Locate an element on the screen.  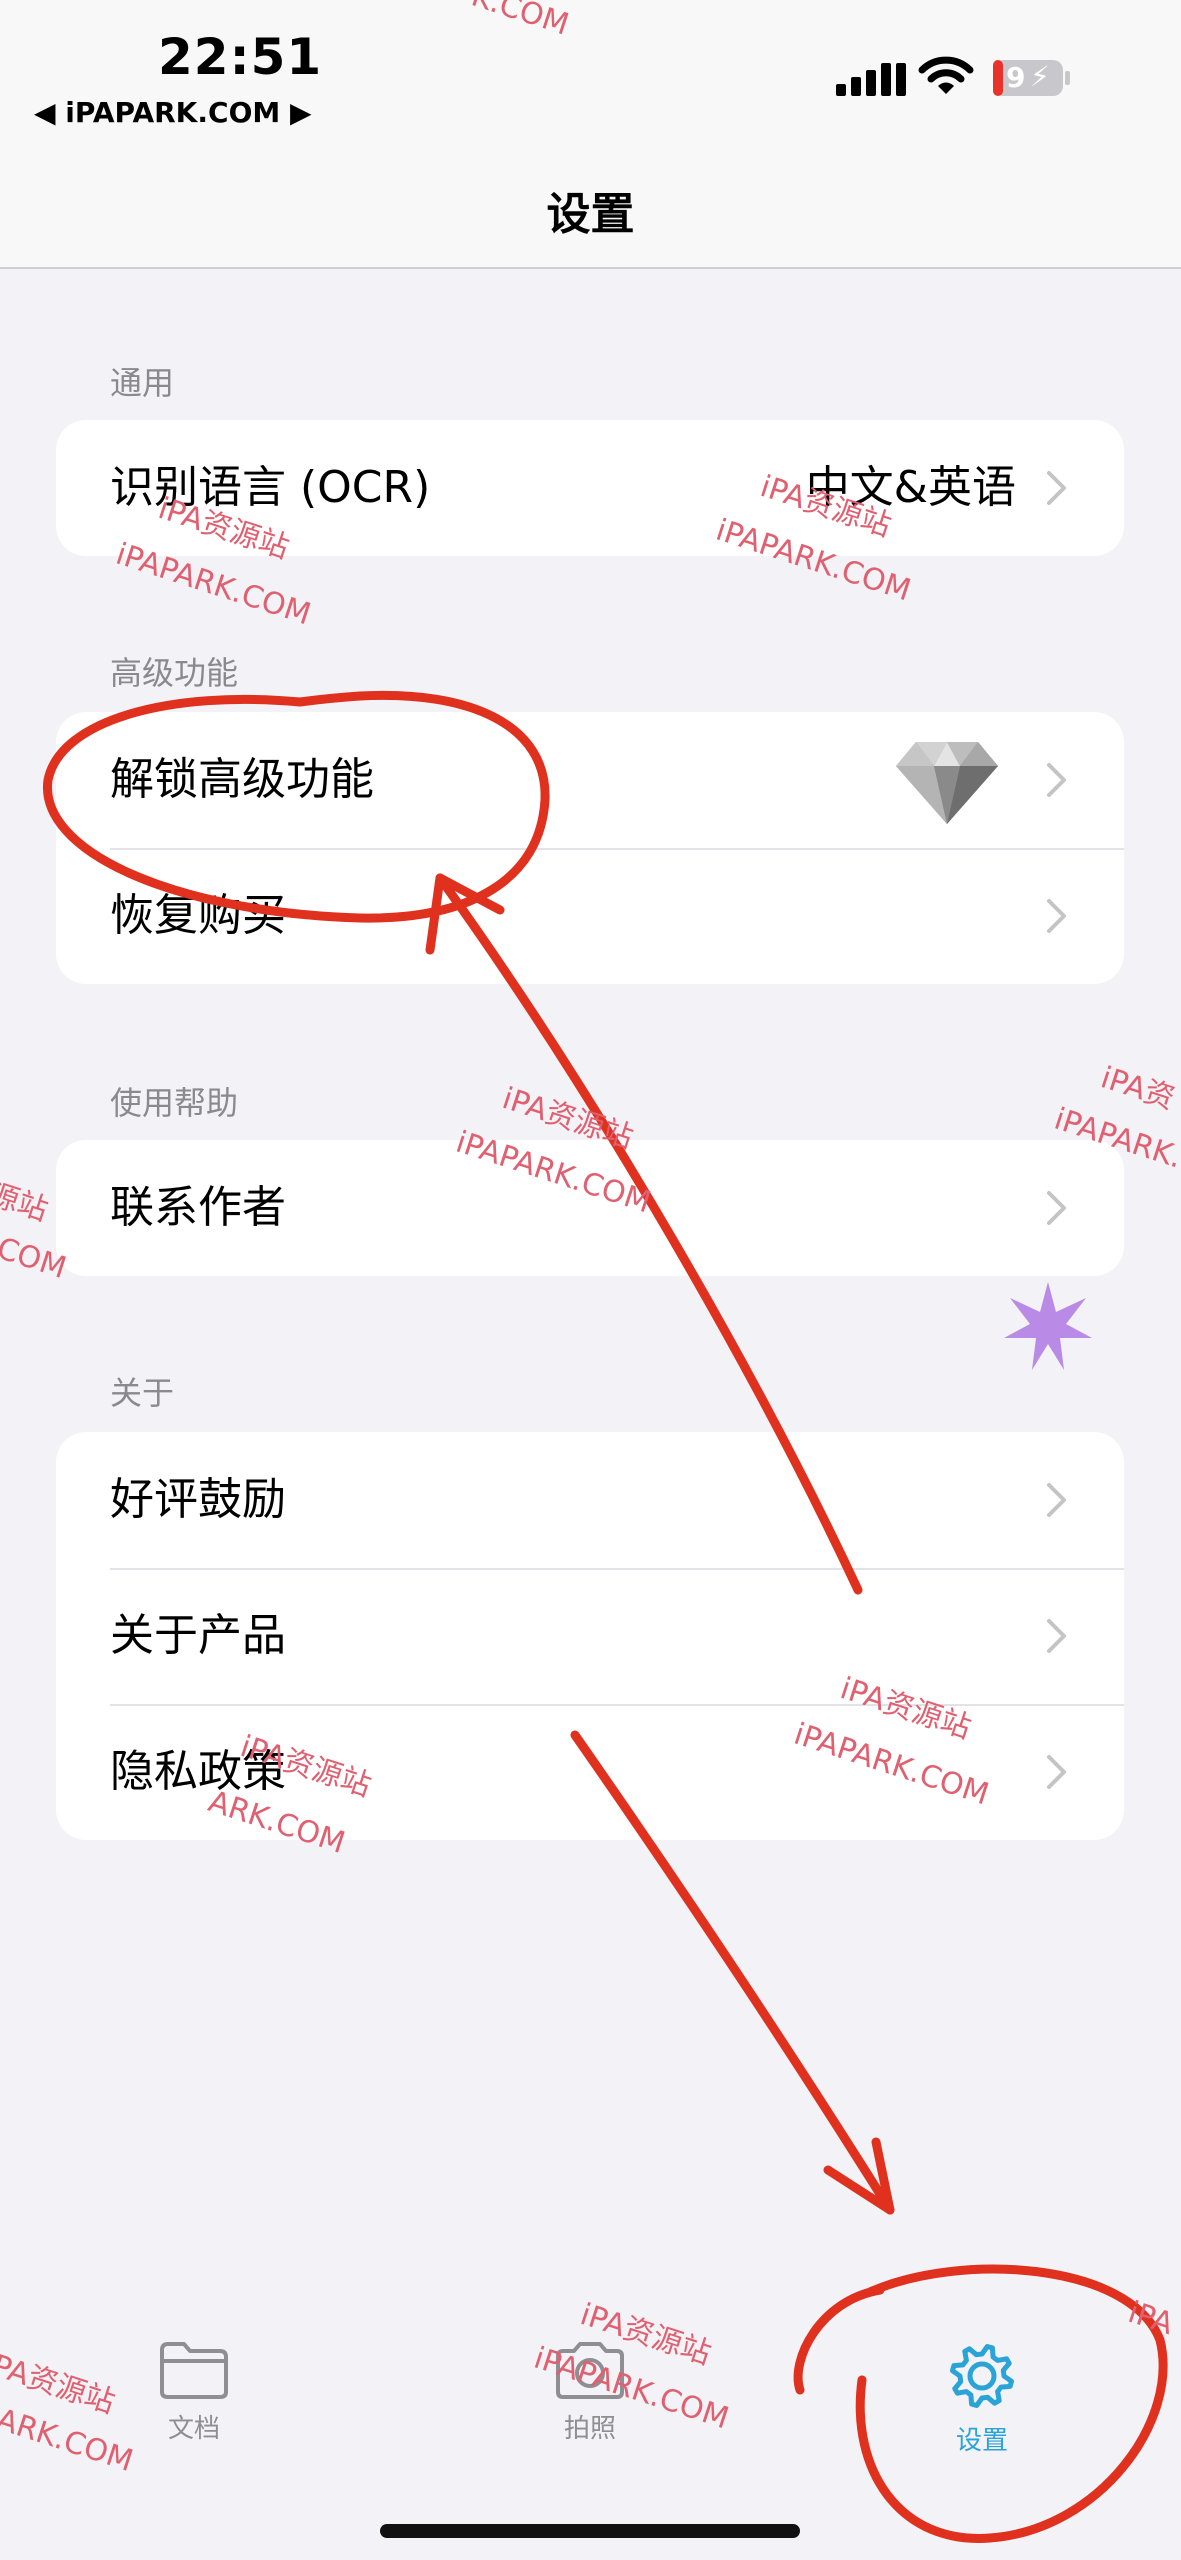
row-label: 好评鼓励 is located at coordinates (198, 1499).